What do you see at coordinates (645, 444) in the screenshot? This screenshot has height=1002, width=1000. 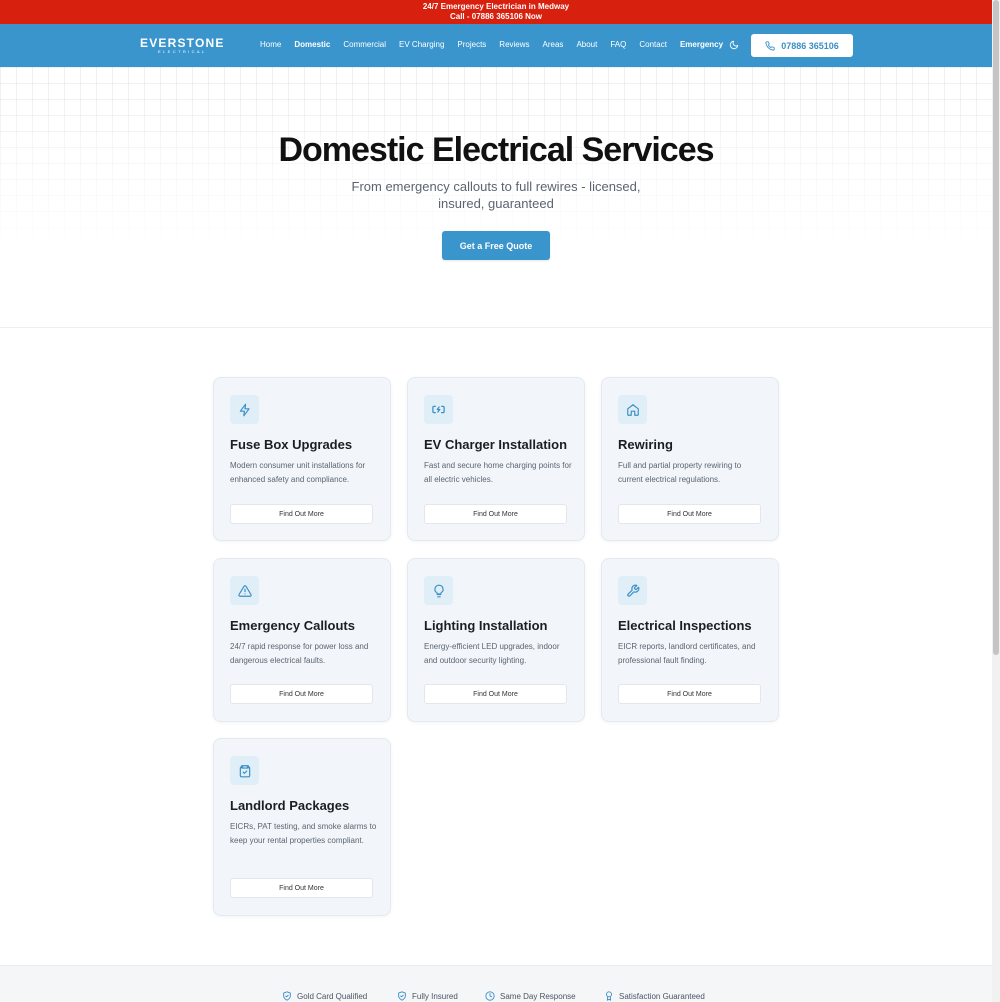 I see `service-title: Rewiring` at bounding box center [645, 444].